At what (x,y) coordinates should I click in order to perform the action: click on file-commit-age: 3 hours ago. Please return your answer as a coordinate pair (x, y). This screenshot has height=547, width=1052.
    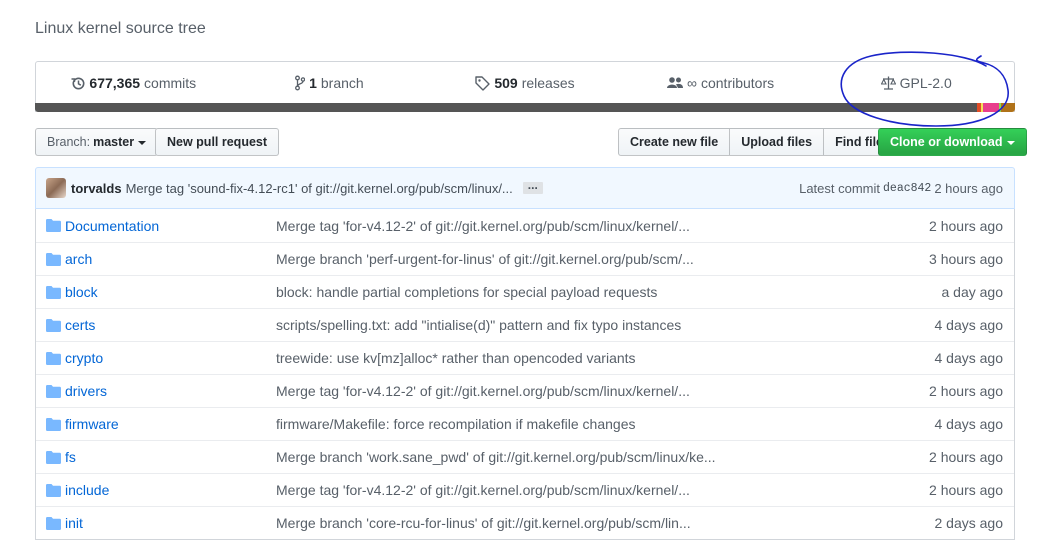
    Looking at the image, I should click on (966, 259).